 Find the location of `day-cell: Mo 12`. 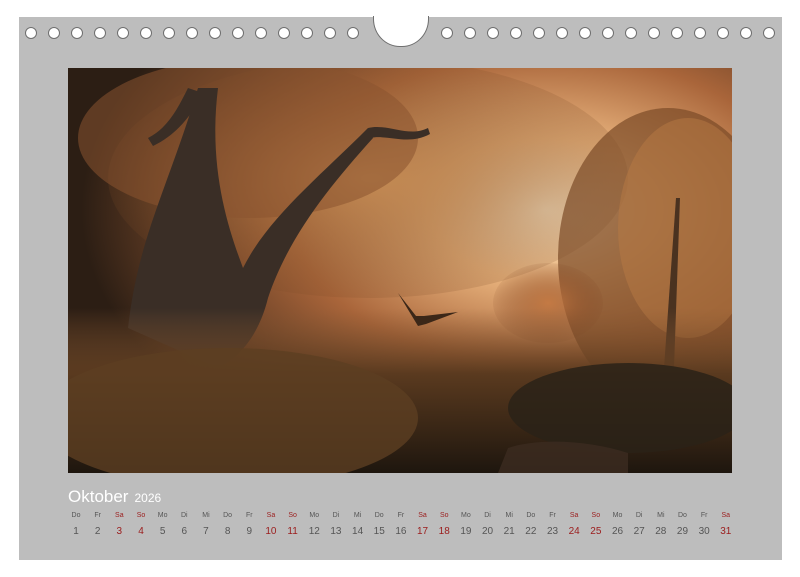

day-cell: Mo 12 is located at coordinates (314, 524).